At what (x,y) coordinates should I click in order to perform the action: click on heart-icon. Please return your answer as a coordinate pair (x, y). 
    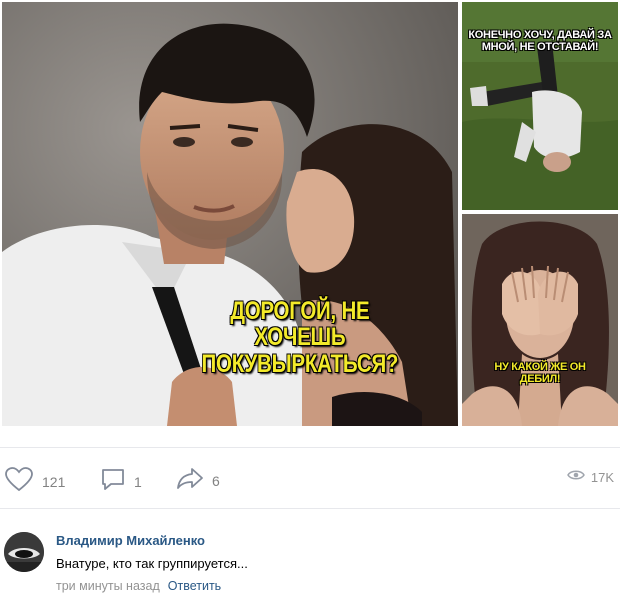
    Looking at the image, I should click on (19, 481).